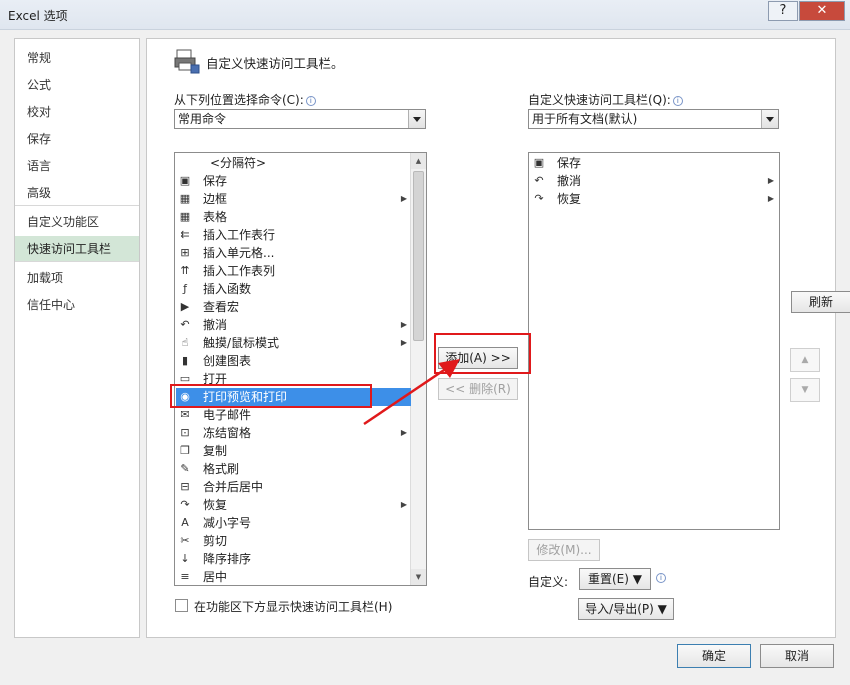 The width and height of the screenshot is (850, 685). Describe the element at coordinates (293, 307) in the screenshot. I see `list-item: ▶ 查看宏` at that location.